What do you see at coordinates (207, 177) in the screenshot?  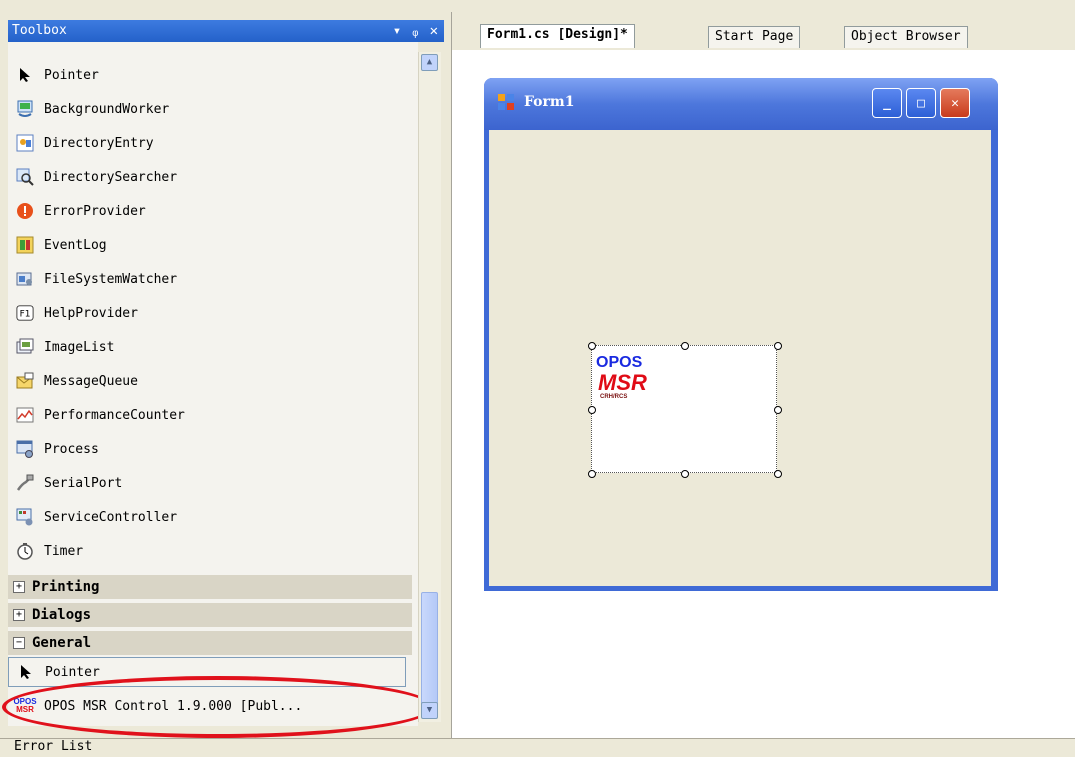 I see `toolbox-item-directorysearcher: DirectorySearcher` at bounding box center [207, 177].